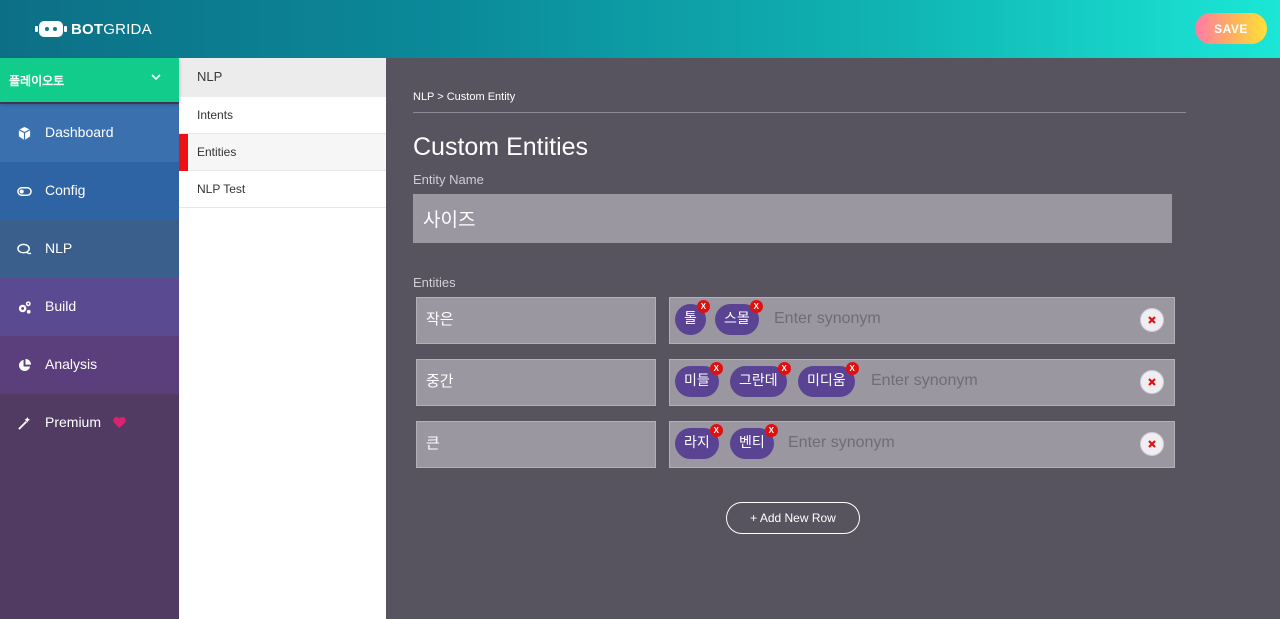 The height and width of the screenshot is (619, 1280). Describe the element at coordinates (79, 132) in the screenshot. I see `sidebar-item-label: Dashboard` at that location.